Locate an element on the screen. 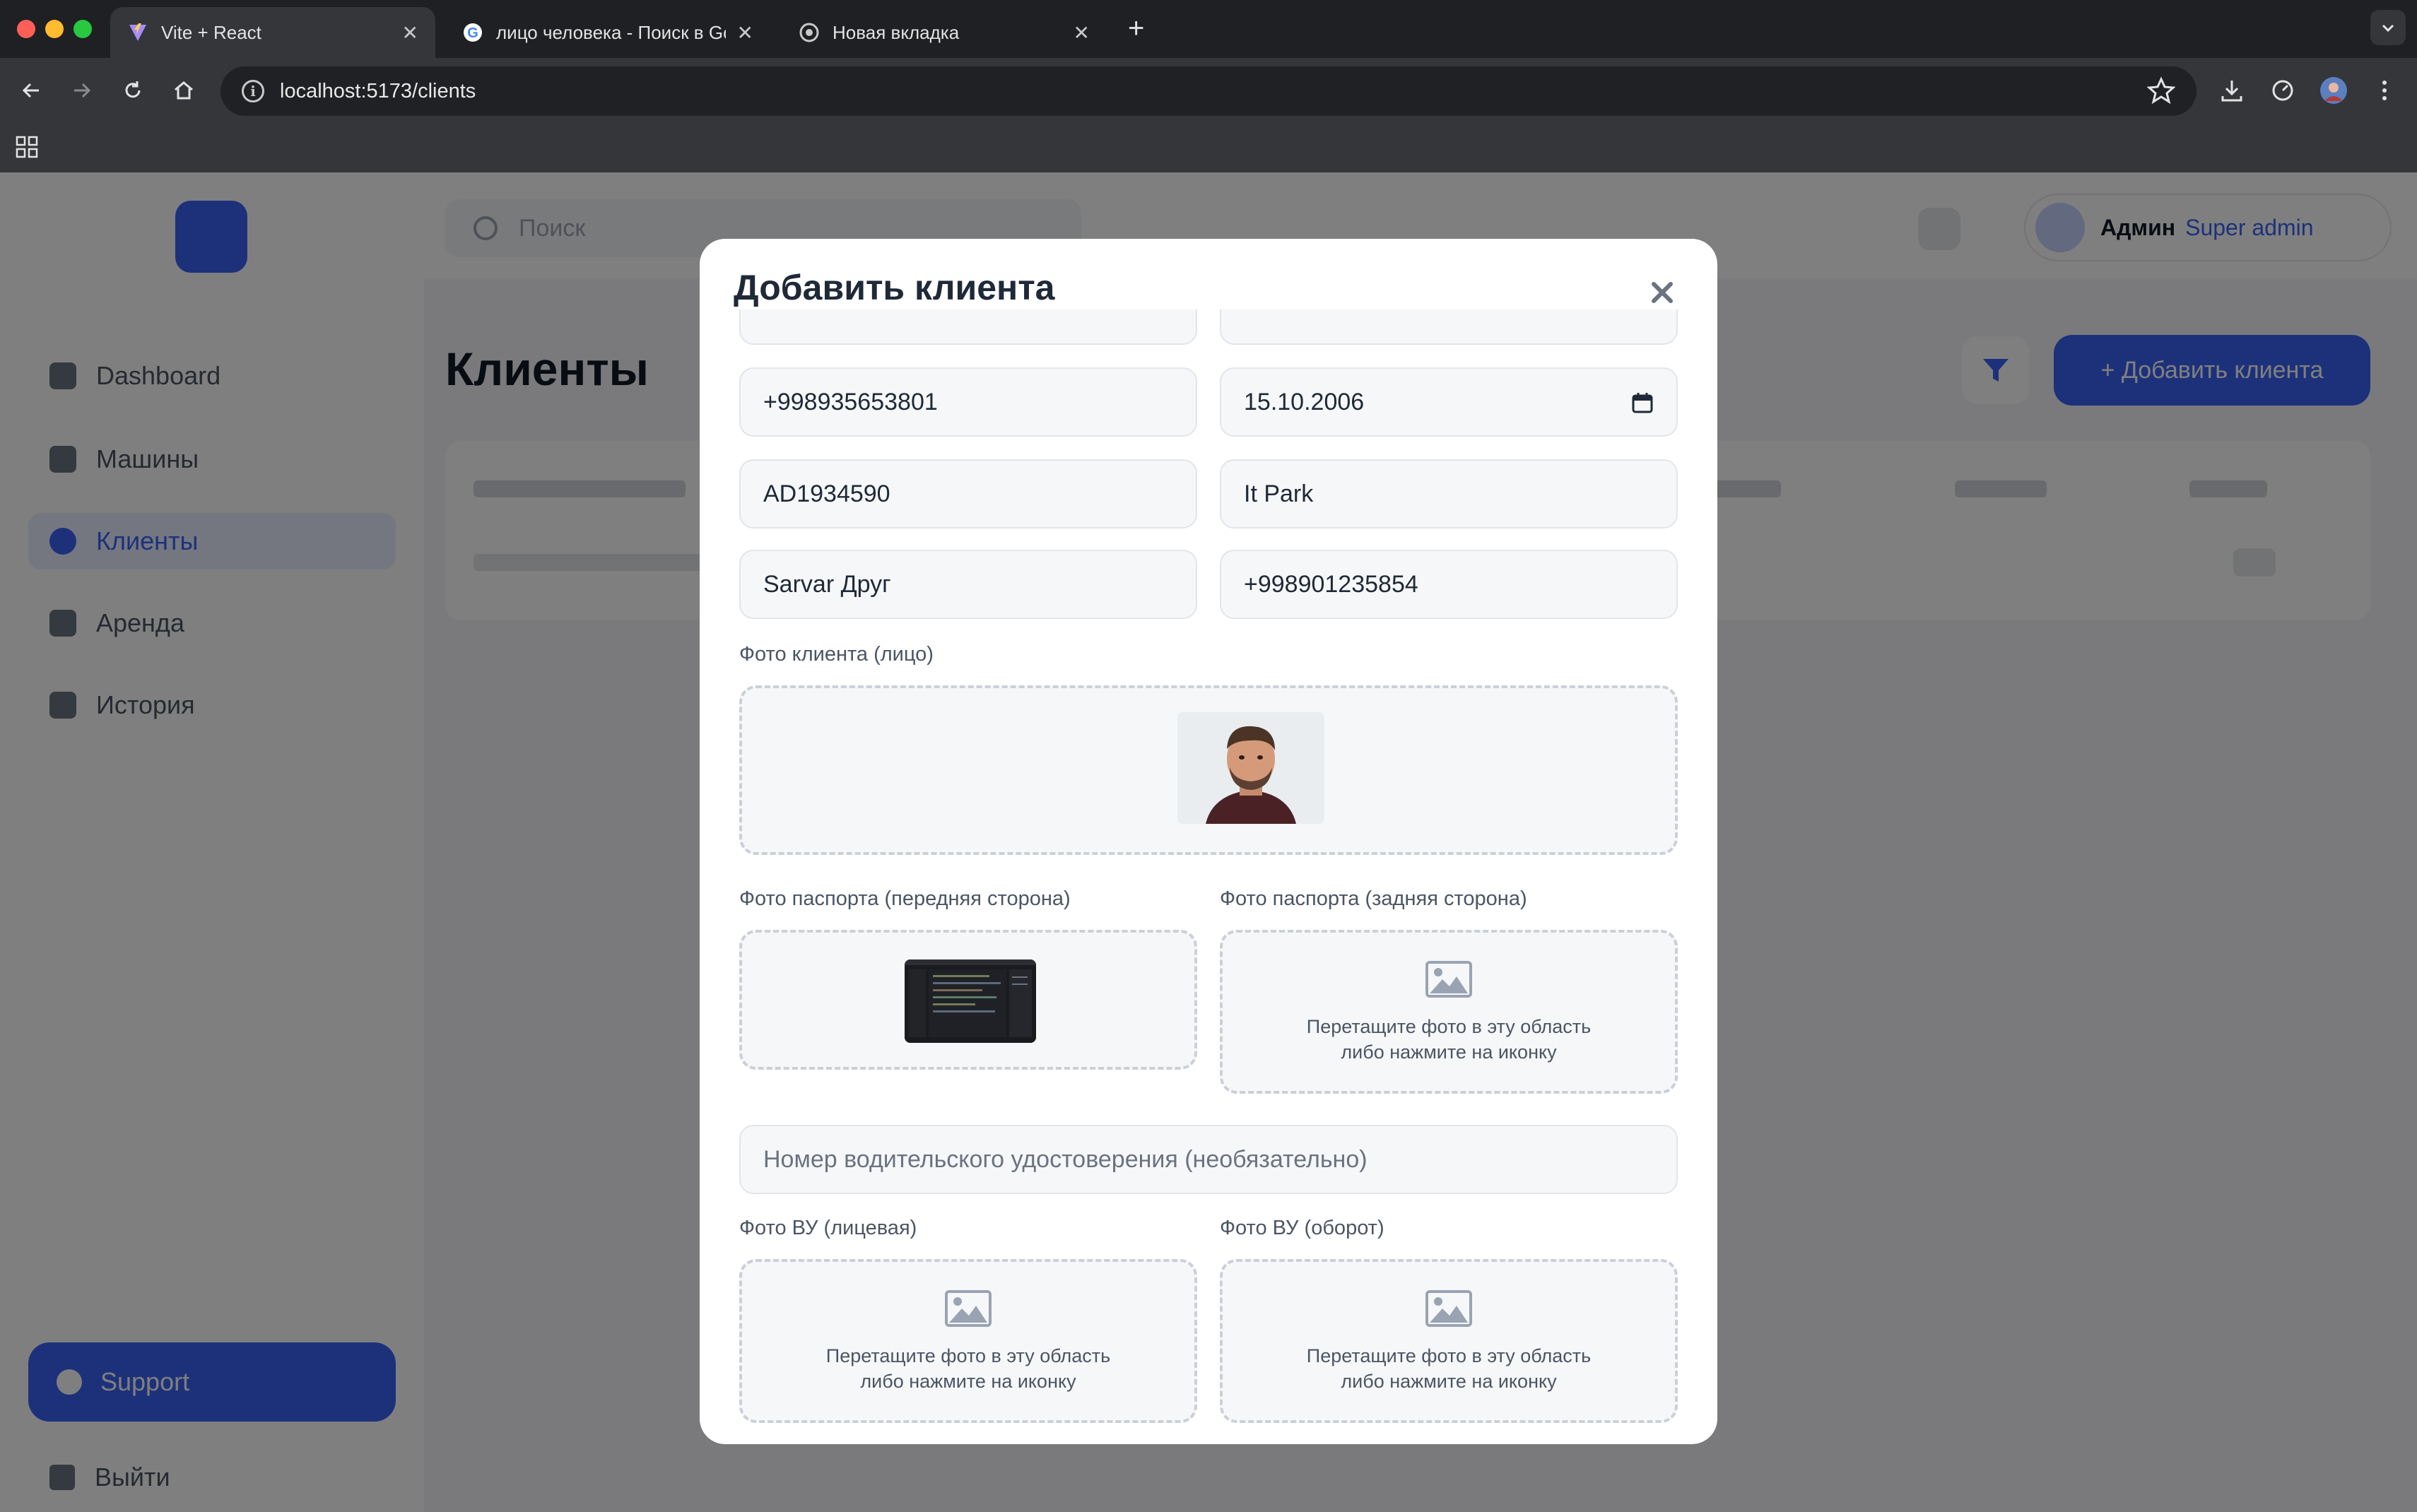  passport-back-label: Фото паспорта (задняя сторона) is located at coordinates (1373, 898).